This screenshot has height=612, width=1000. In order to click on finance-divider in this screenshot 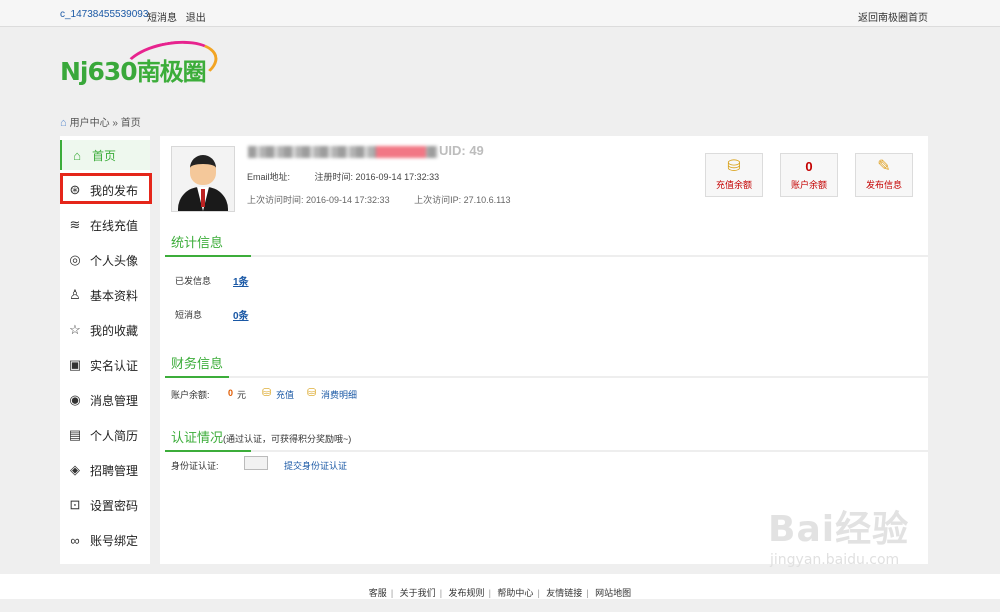, I will do `click(546, 377)`.